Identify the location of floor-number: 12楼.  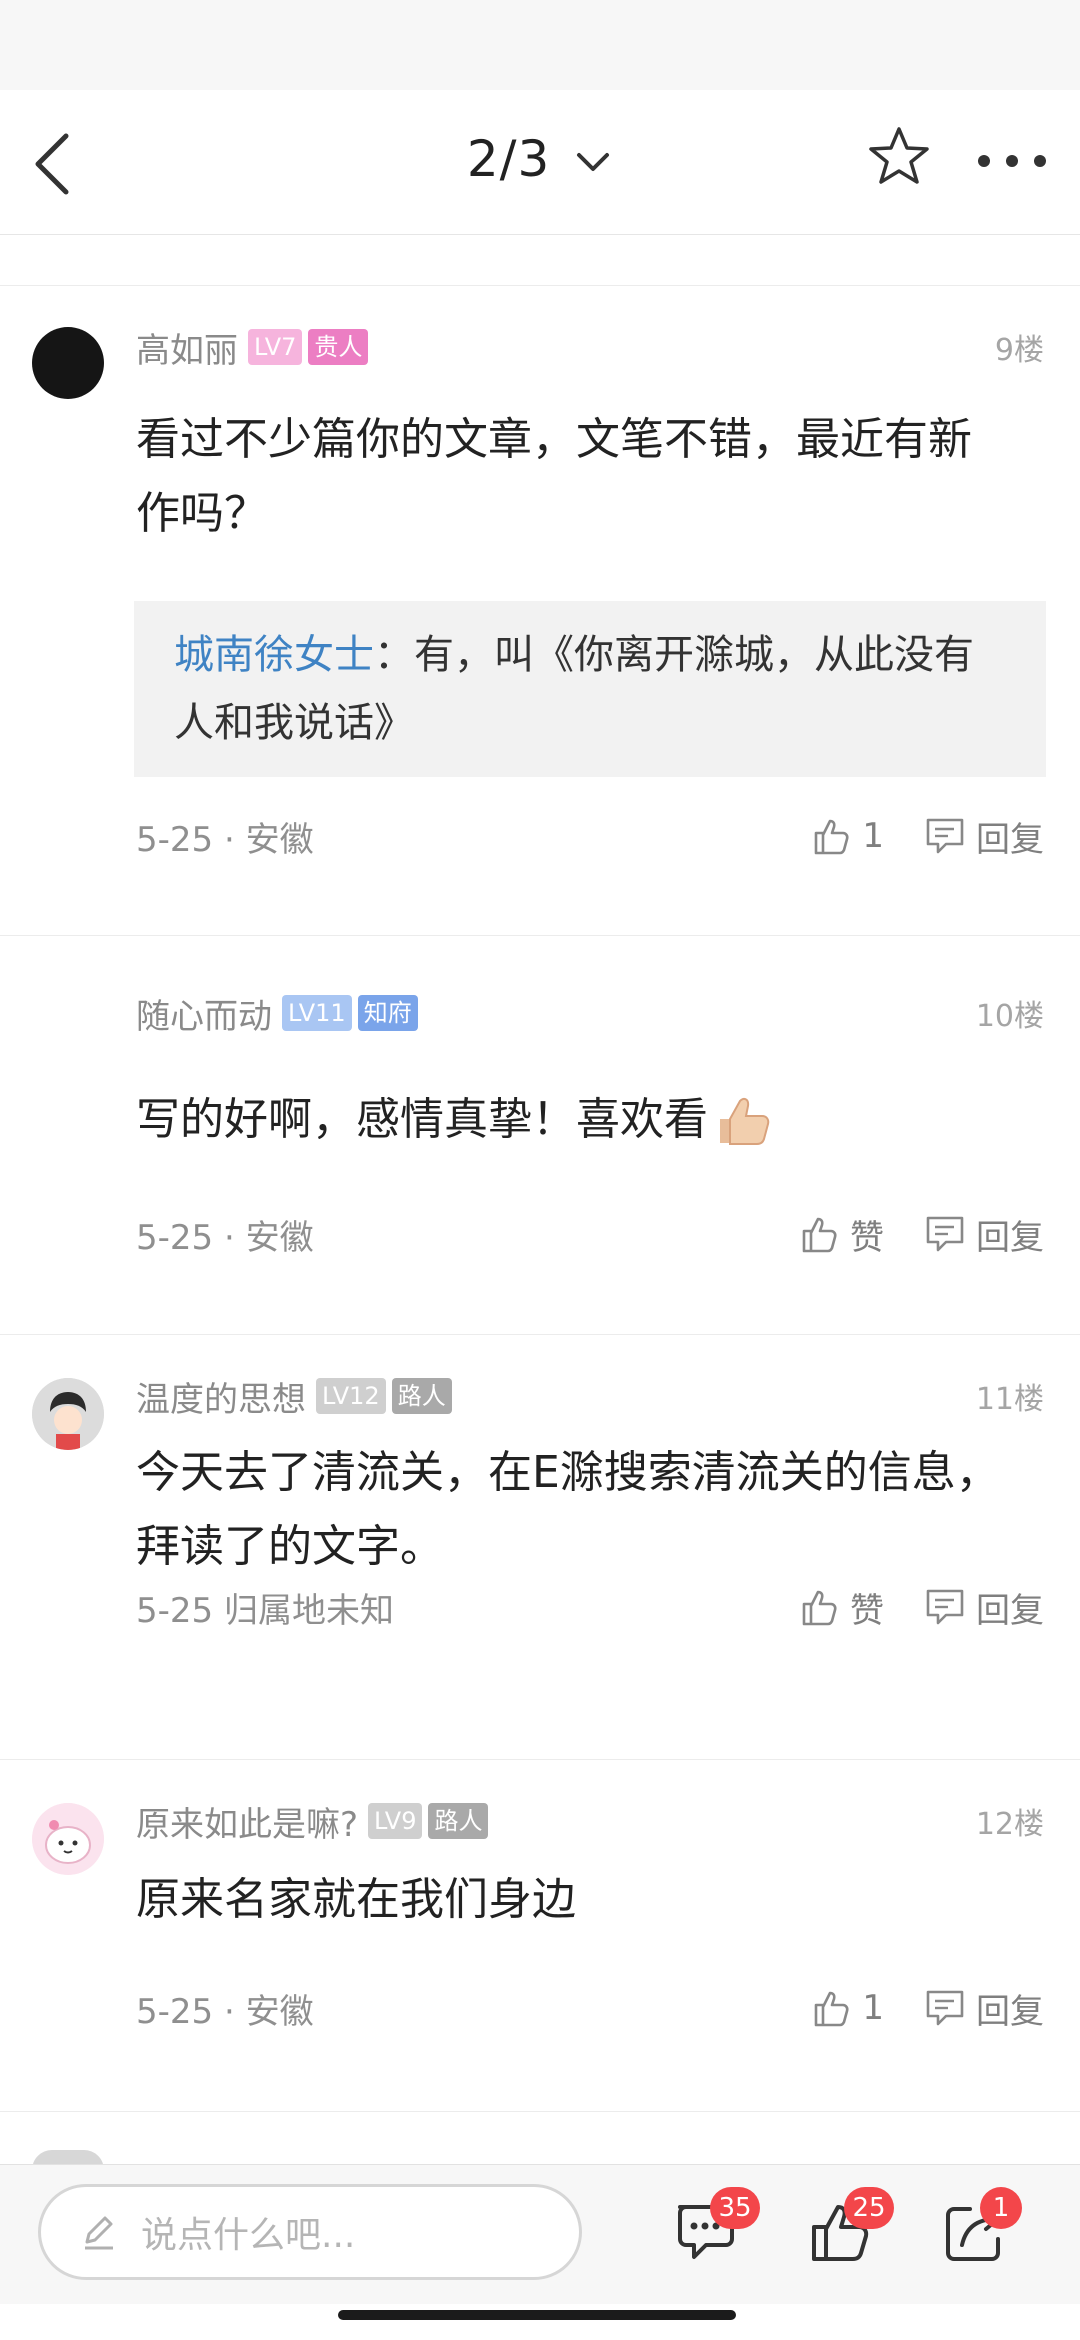
(1009, 1824).